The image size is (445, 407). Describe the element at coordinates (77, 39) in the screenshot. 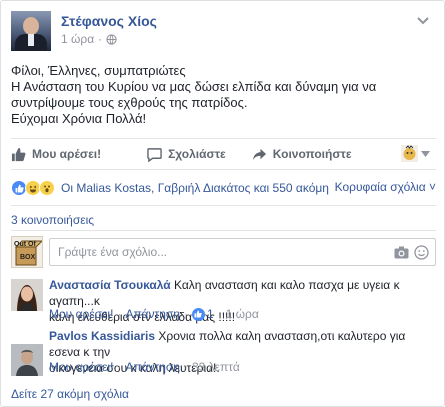

I see `post-time: 1 ώρα` at that location.